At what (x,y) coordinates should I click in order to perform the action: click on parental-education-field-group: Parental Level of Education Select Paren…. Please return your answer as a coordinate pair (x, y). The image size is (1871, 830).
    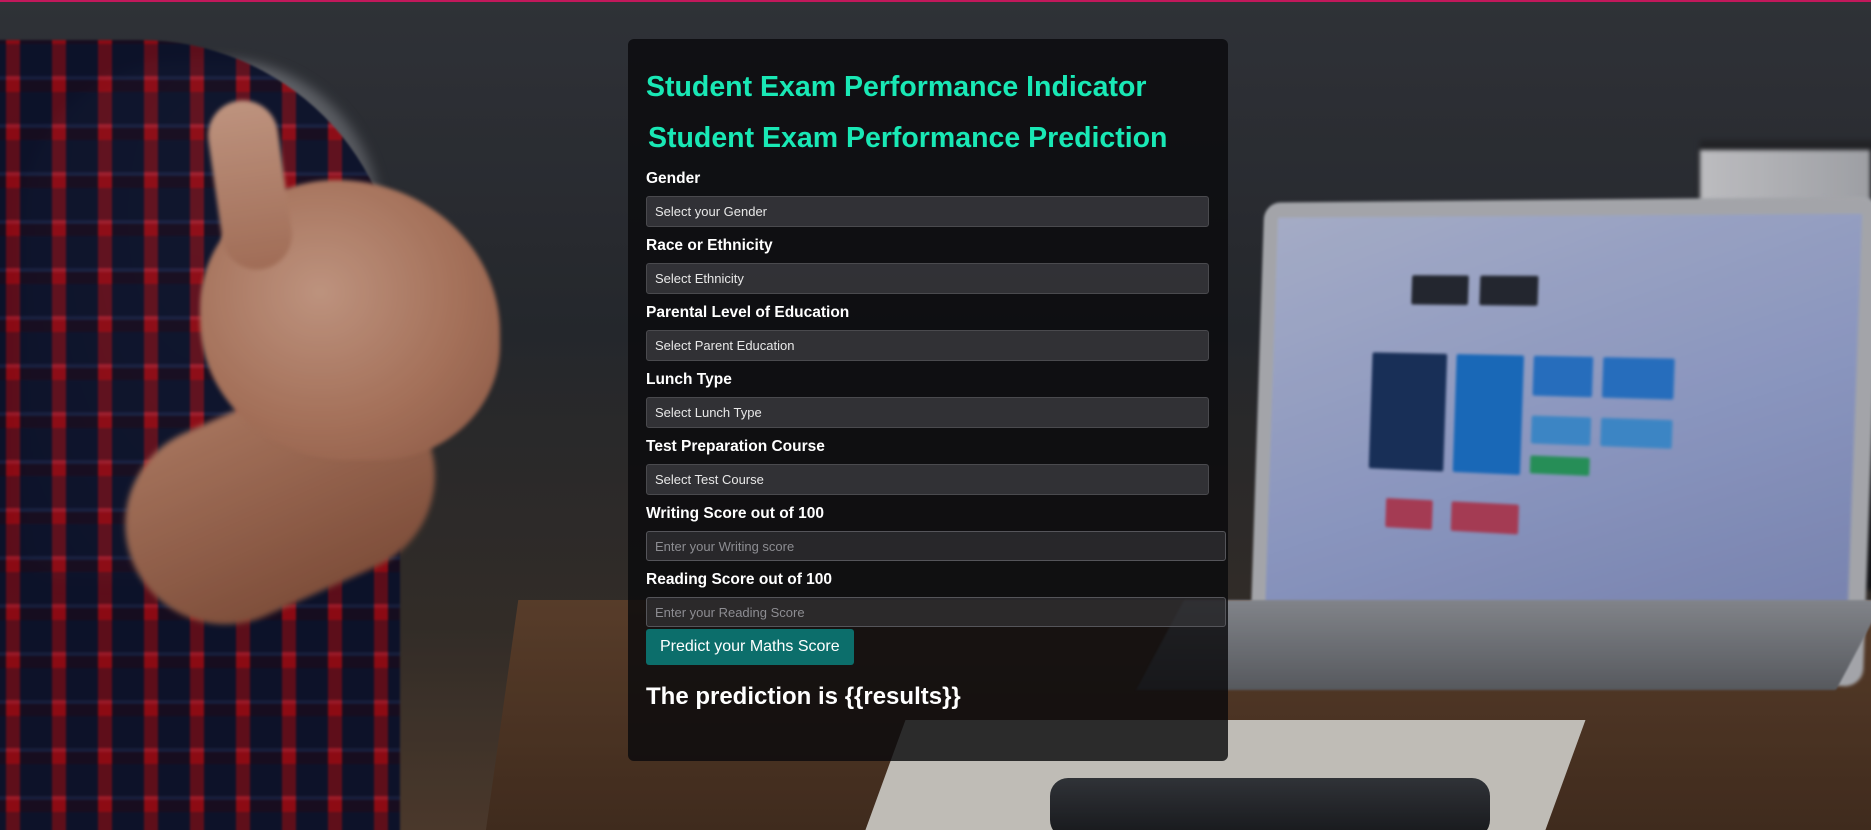
    Looking at the image, I should click on (928, 332).